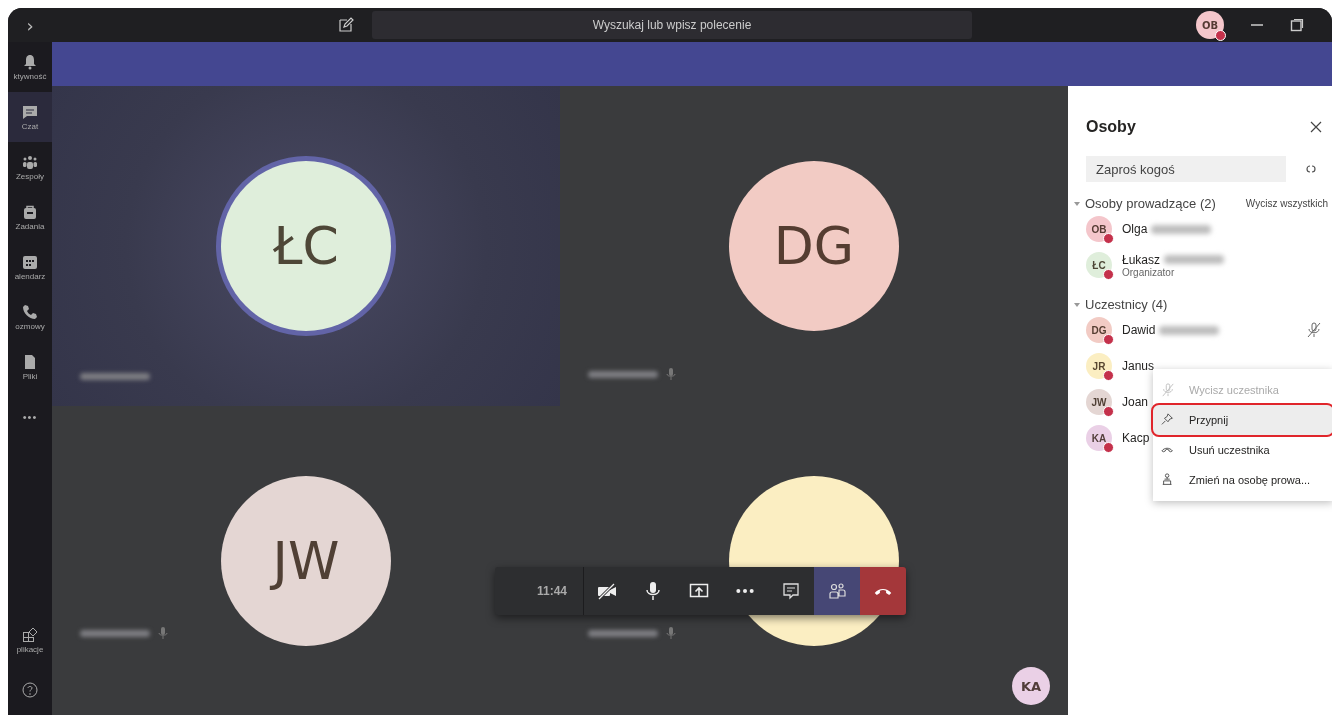 The height and width of the screenshot is (715, 1340). I want to click on person-role: Organizator, so click(1149, 272).